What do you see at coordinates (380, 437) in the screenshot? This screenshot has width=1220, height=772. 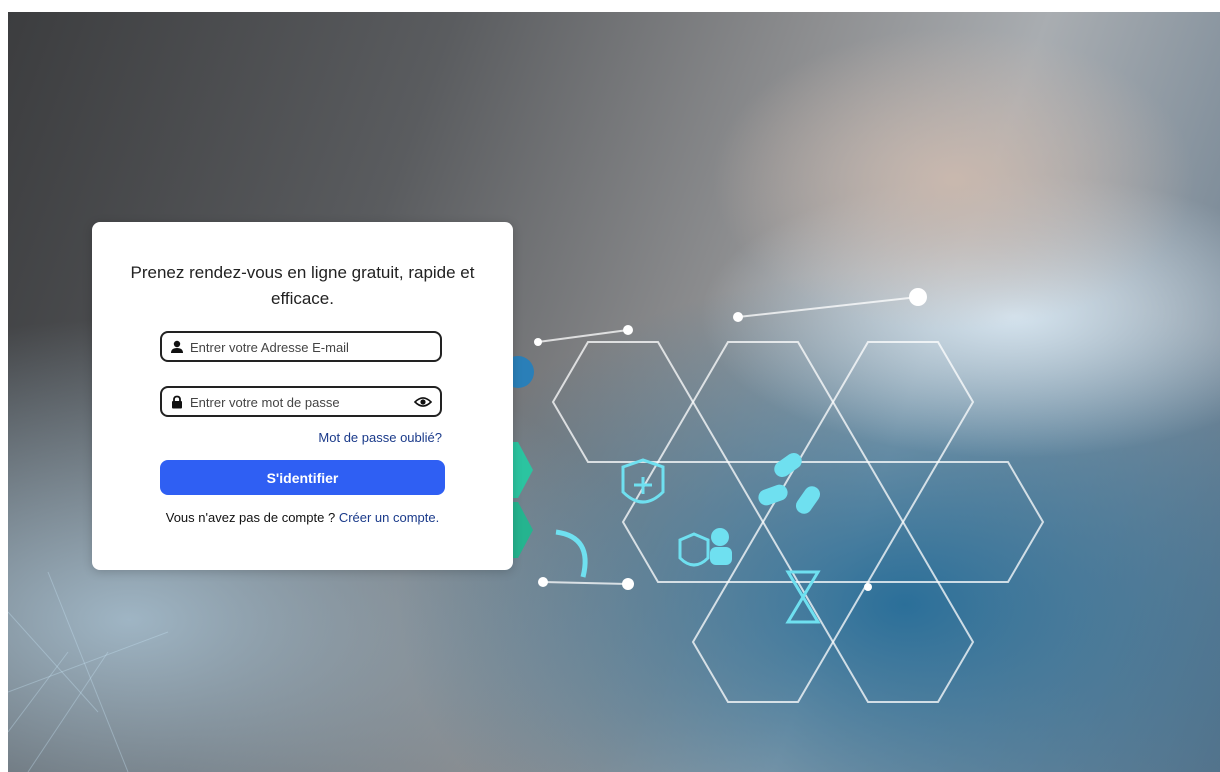 I see `forgot-password-link: Mot de passe oublié?` at bounding box center [380, 437].